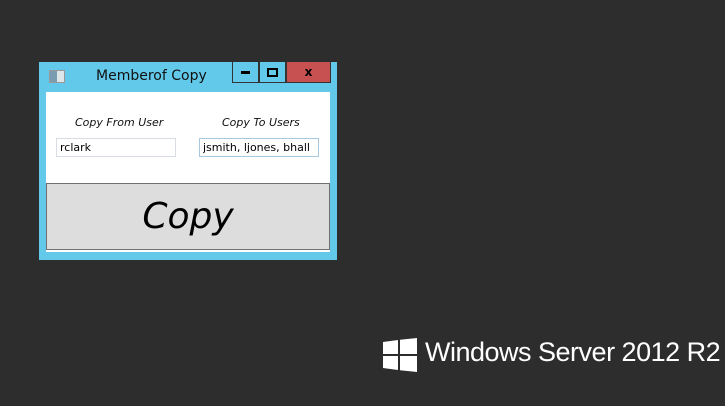 The width and height of the screenshot is (725, 406). I want to click on close-button: x, so click(308, 72).